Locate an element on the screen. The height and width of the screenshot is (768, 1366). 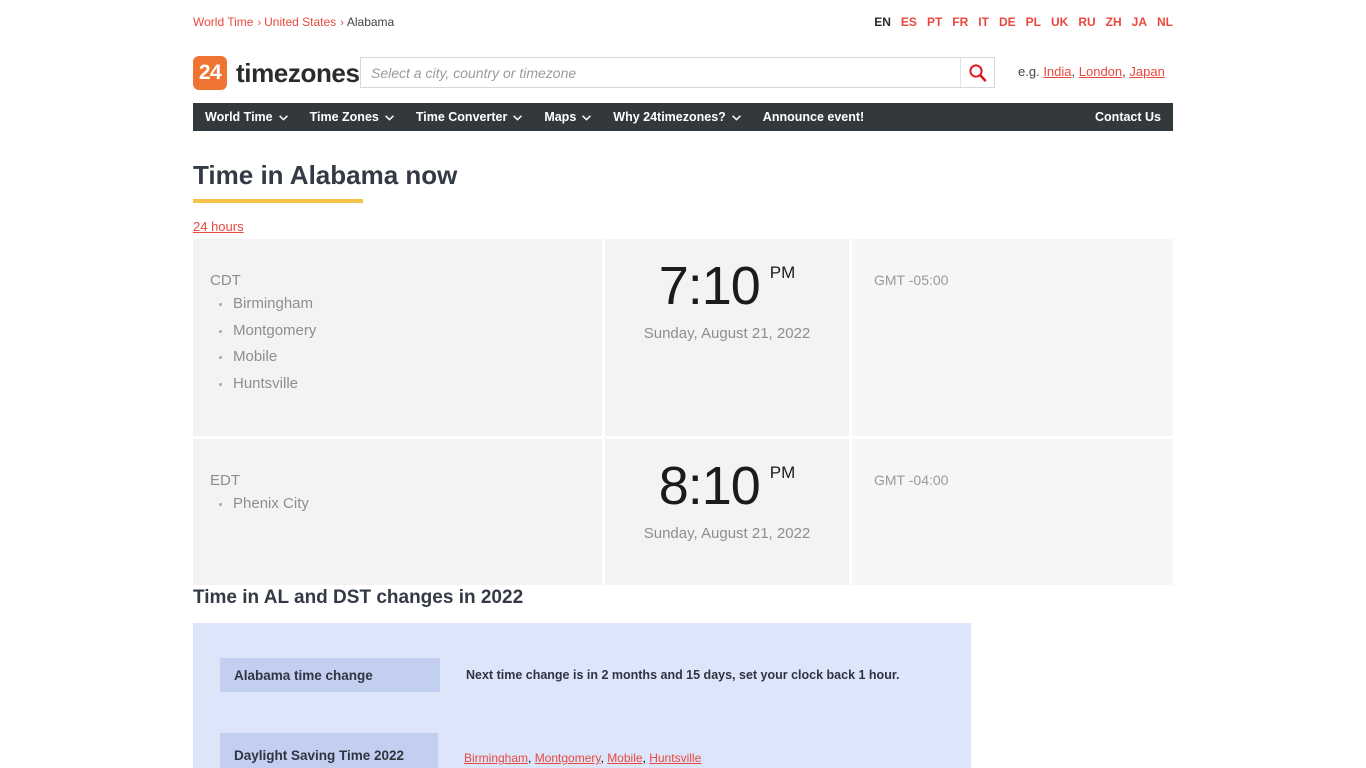
nav-item-time-converter: Time Converter is located at coordinates (469, 117).